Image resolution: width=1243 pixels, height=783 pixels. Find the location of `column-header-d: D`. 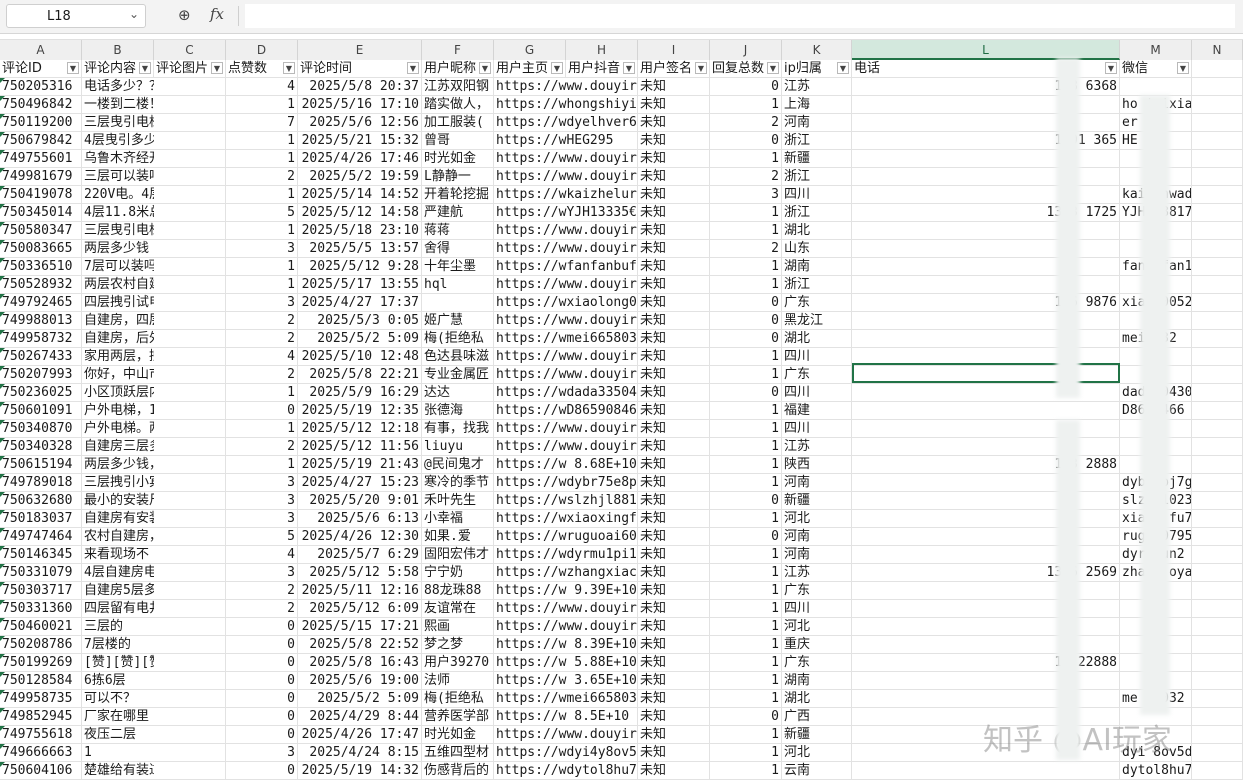

column-header-d: D is located at coordinates (262, 50).